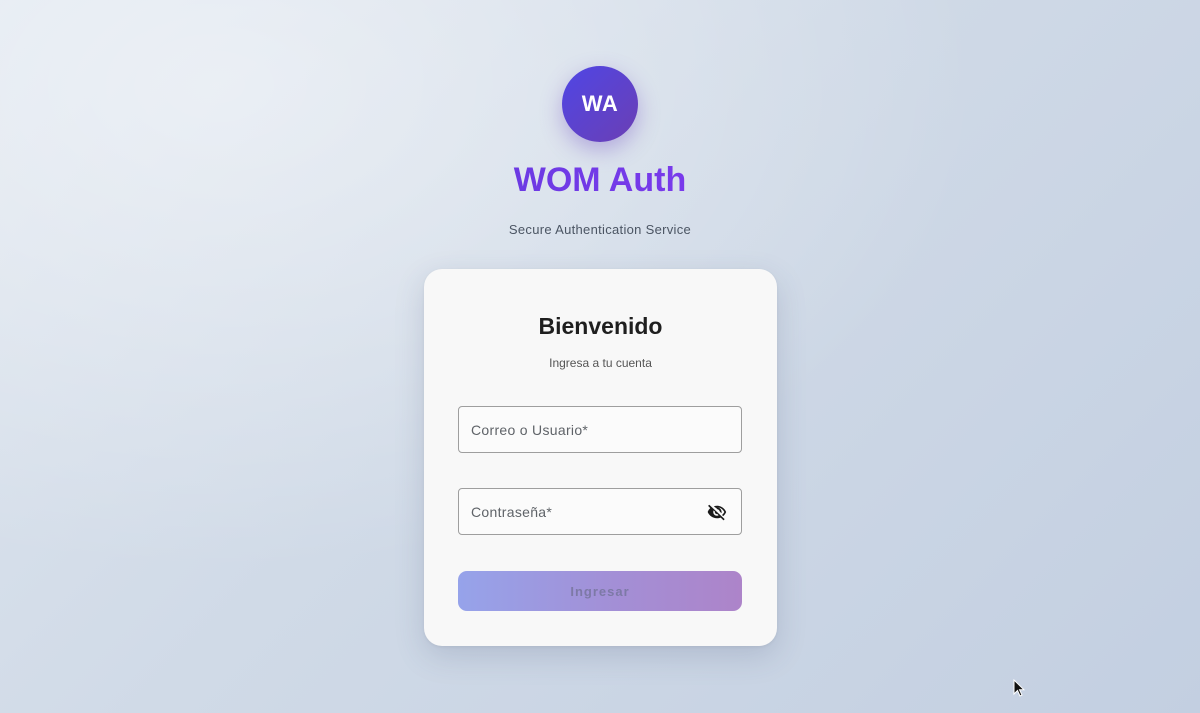 Image resolution: width=1200 pixels, height=713 pixels. What do you see at coordinates (600, 229) in the screenshot?
I see `app-subtitle: Secure Authentication Service` at bounding box center [600, 229].